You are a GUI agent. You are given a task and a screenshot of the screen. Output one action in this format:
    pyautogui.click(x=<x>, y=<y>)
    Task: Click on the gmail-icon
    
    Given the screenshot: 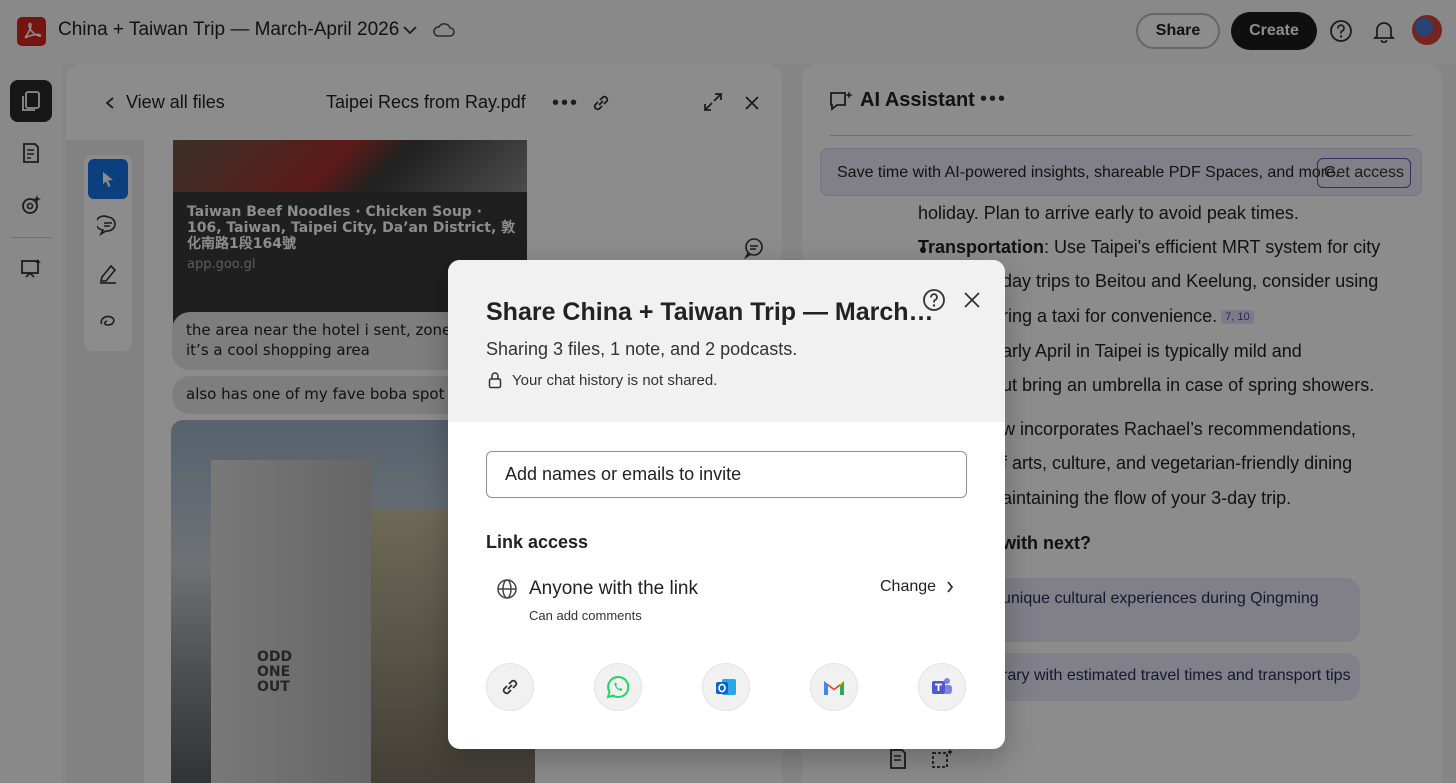 What is the action you would take?
    pyautogui.click(x=834, y=688)
    